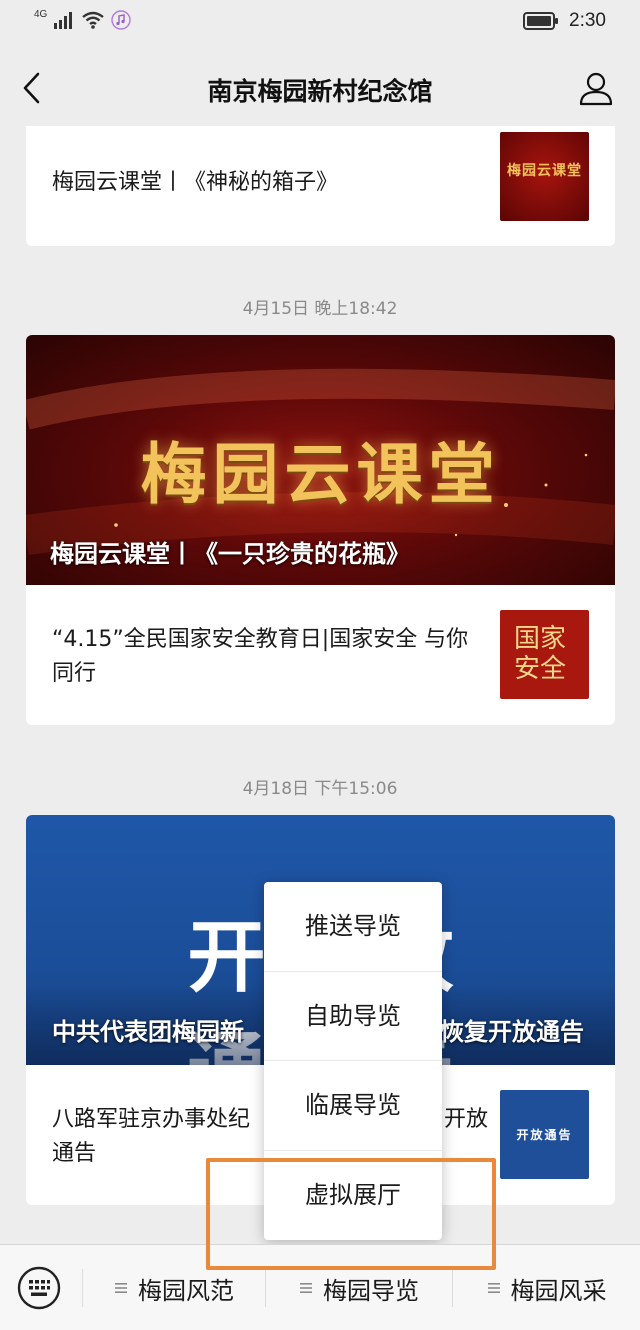 Image resolution: width=640 pixels, height=1330 pixels. Describe the element at coordinates (541, 21) in the screenshot. I see `battery-icon` at that location.